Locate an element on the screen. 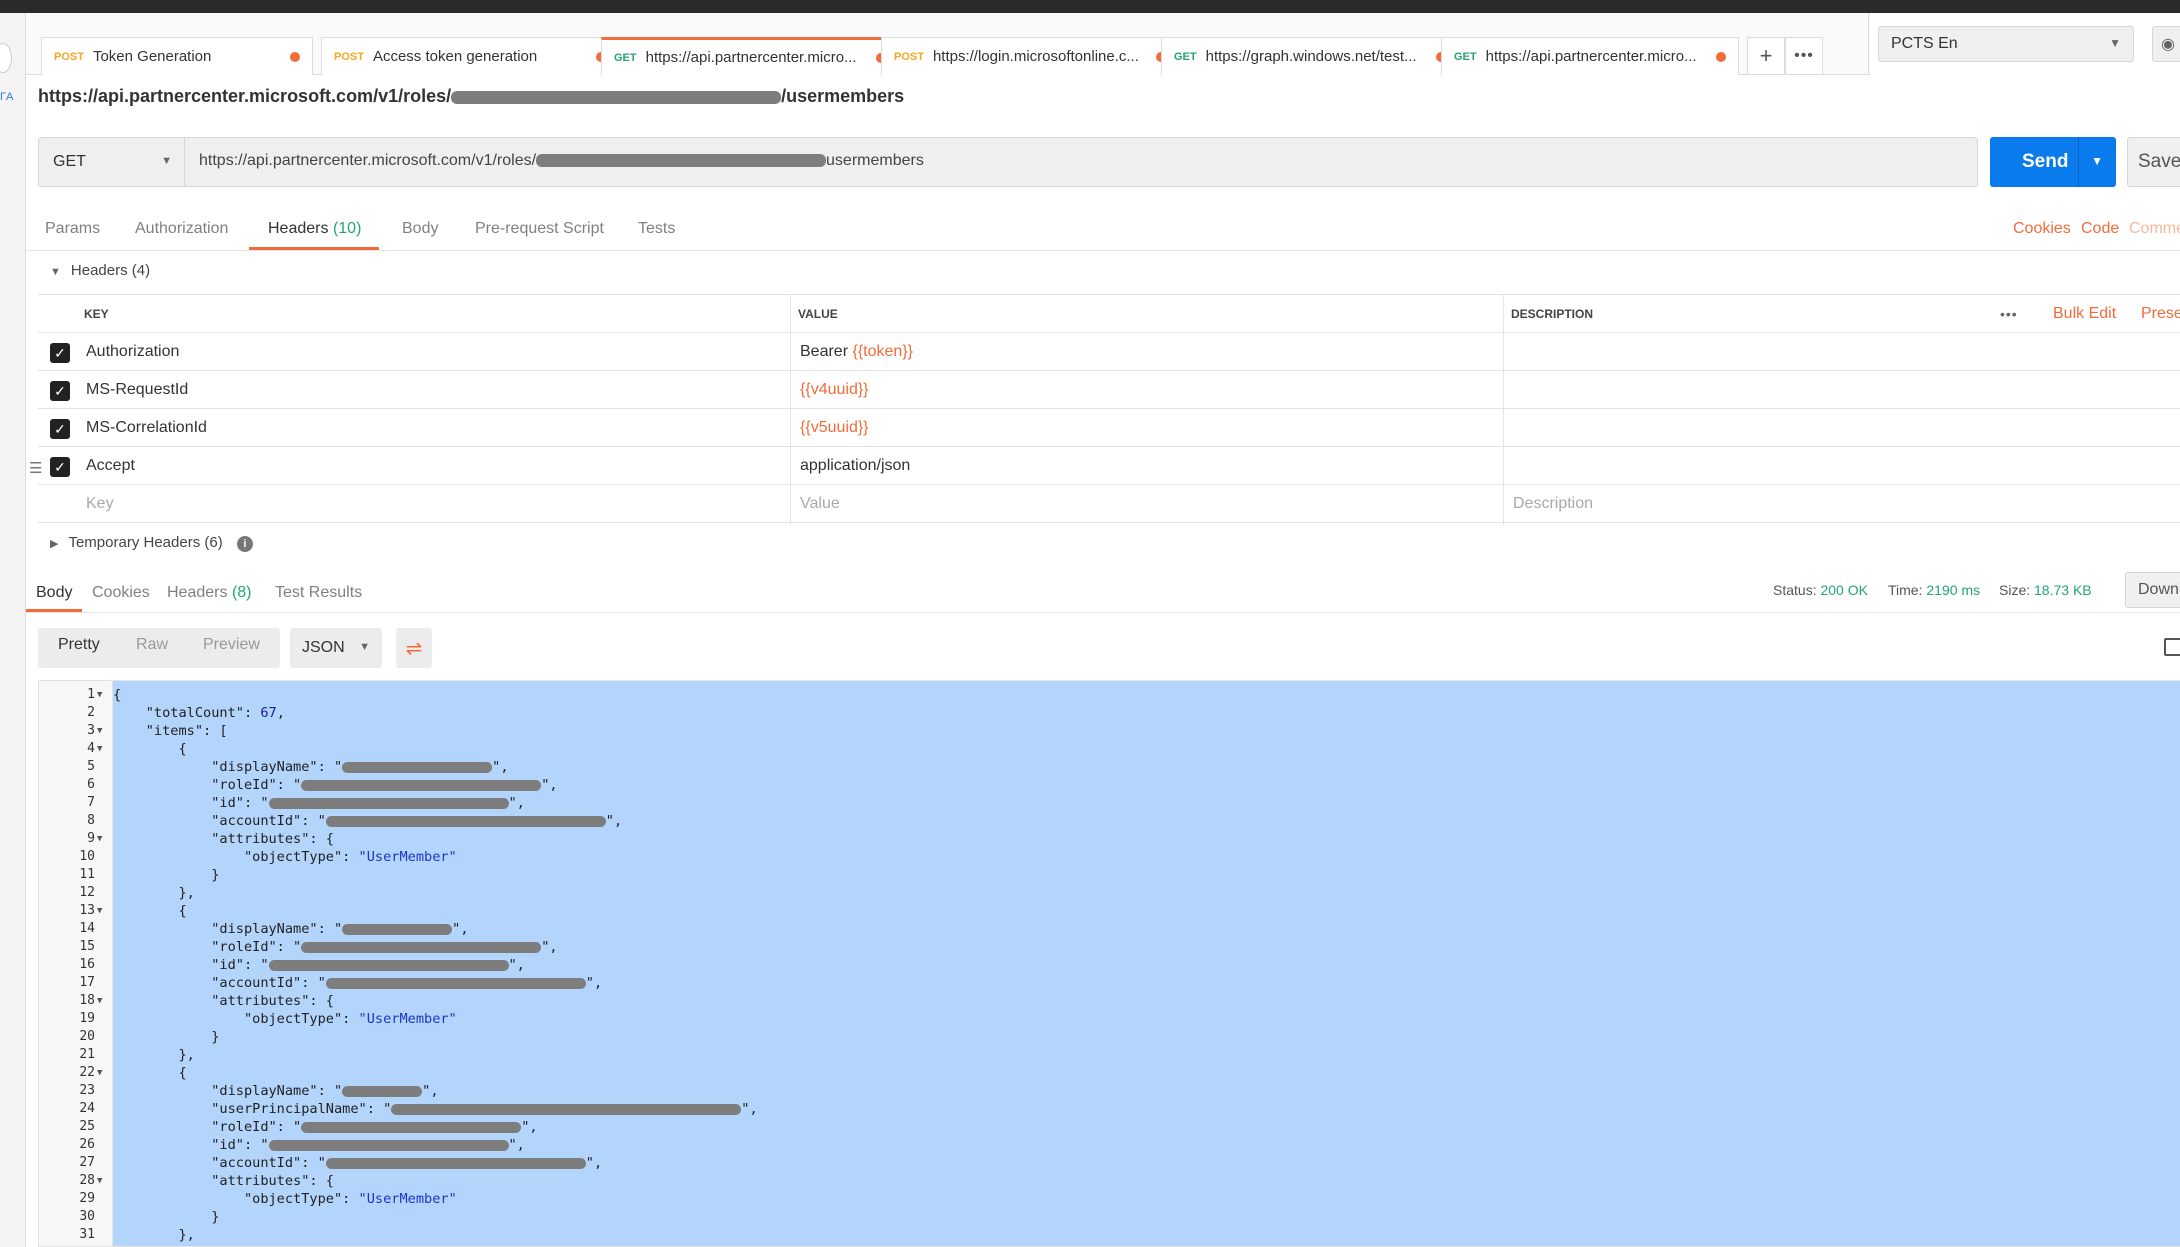 The height and width of the screenshot is (1247, 2180). headers-section-toggle: ▼ Headers (4) is located at coordinates (100, 270).